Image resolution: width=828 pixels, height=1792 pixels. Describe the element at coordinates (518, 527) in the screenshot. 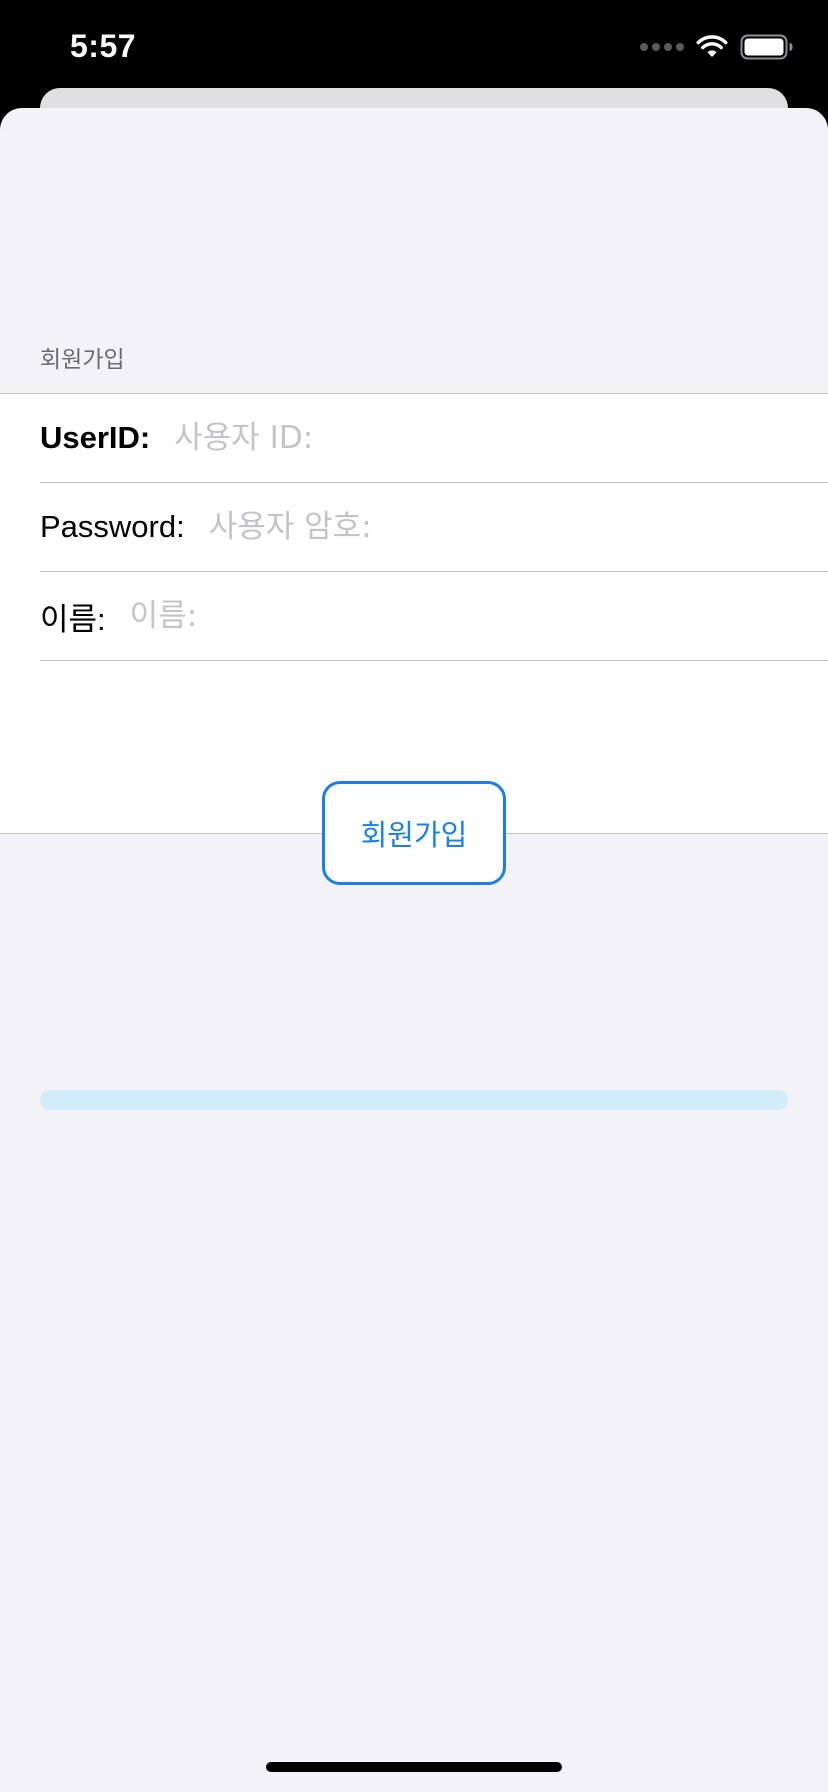

I see `password-input` at that location.